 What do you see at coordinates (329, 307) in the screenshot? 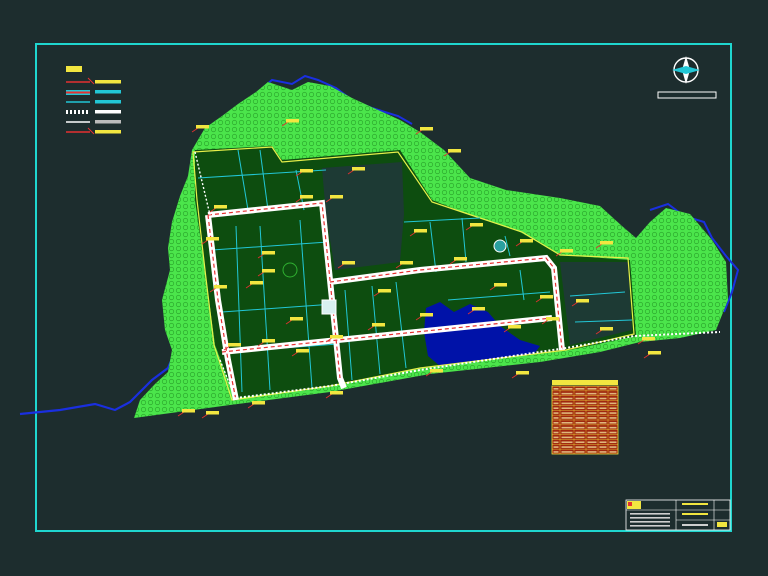
I see `central-building` at bounding box center [329, 307].